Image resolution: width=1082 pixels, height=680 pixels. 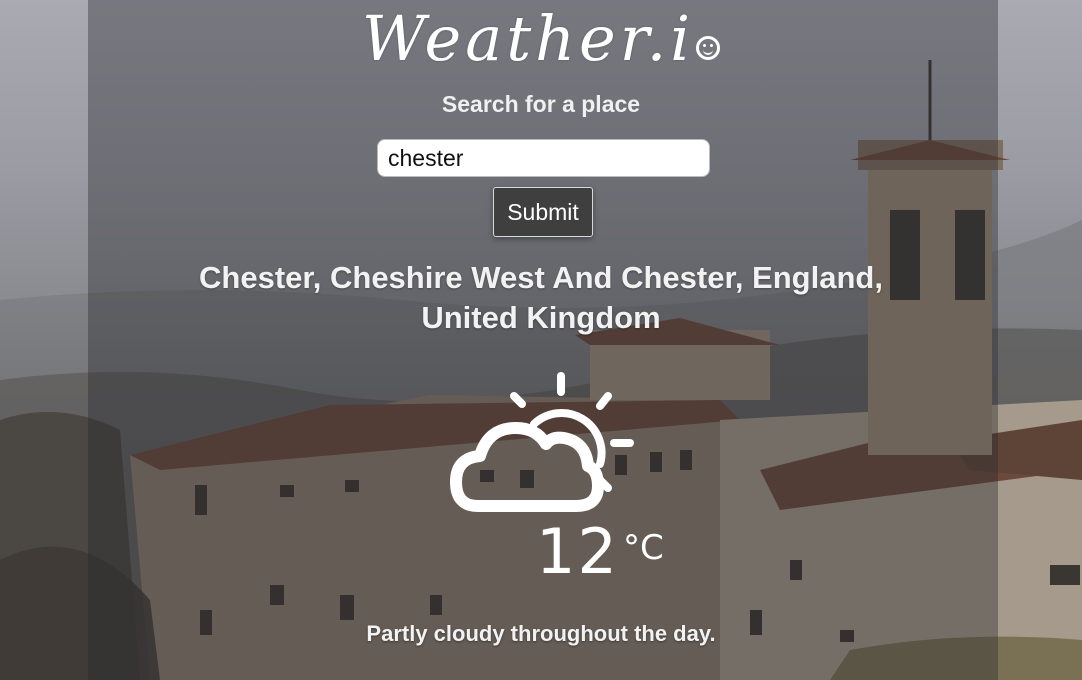 What do you see at coordinates (528, 38) in the screenshot?
I see `app-logo-text: Weather.i` at bounding box center [528, 38].